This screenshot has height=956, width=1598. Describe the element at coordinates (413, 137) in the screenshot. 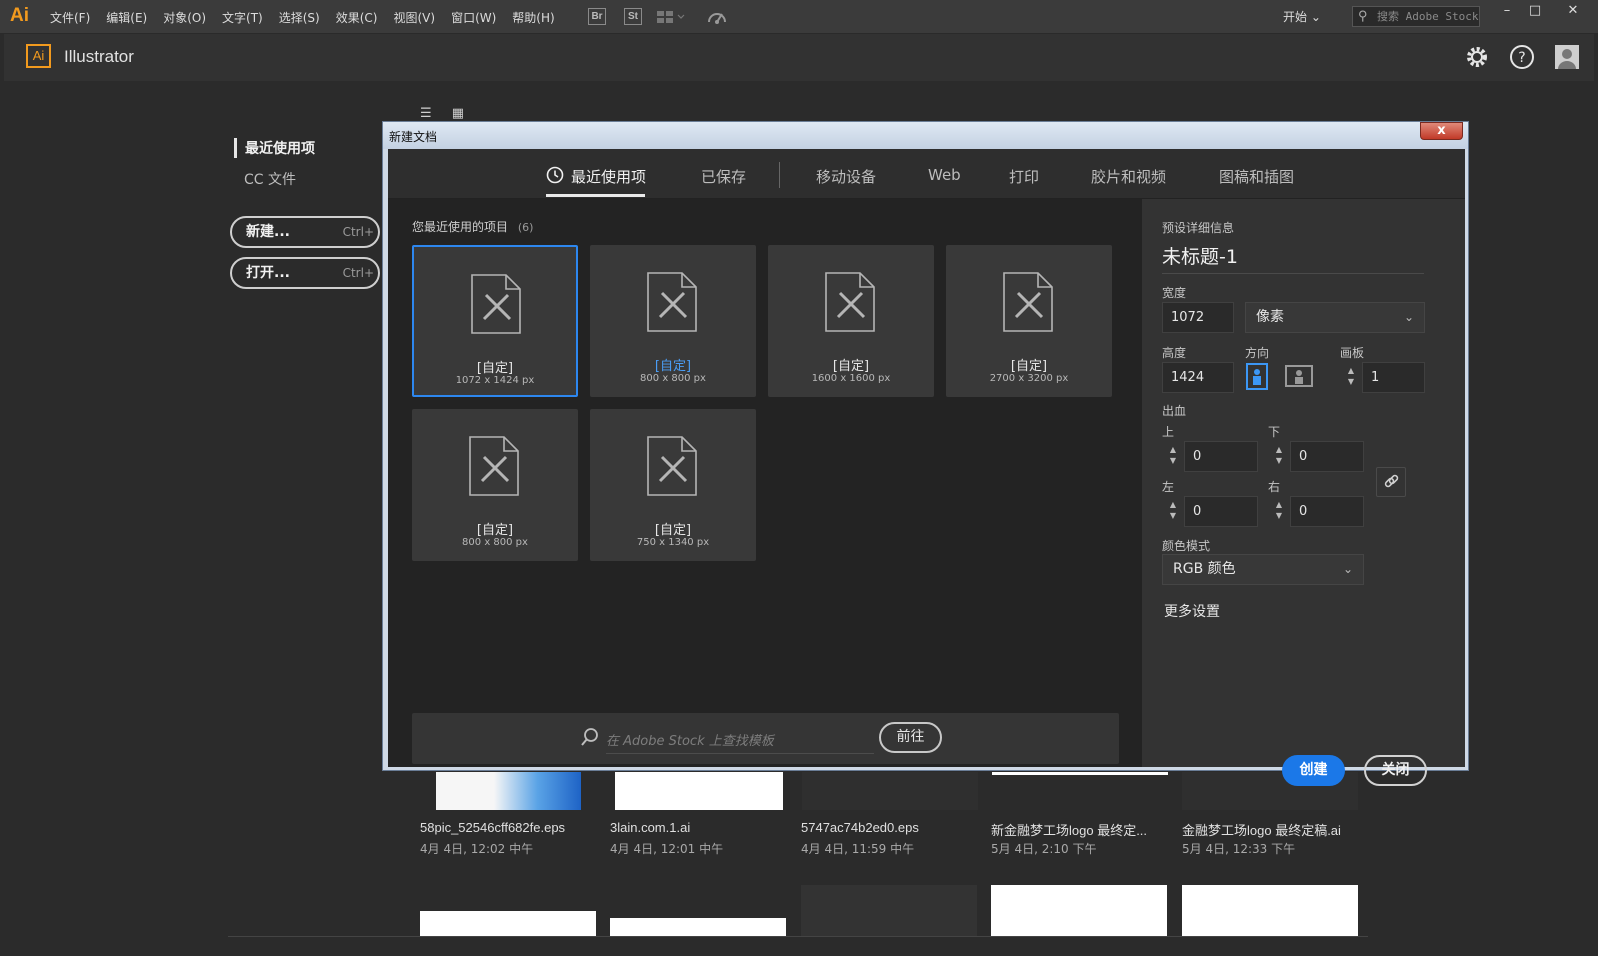

I see `dialog-title: 新建文档` at that location.